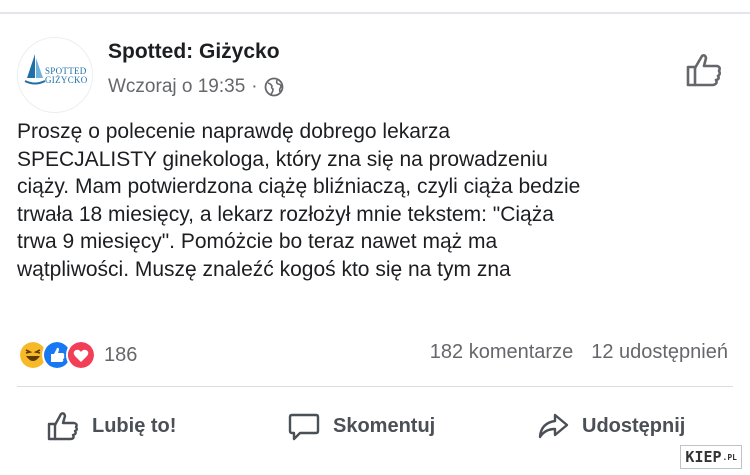 This screenshot has width=750, height=475. I want to click on globe-icon, so click(274, 87).